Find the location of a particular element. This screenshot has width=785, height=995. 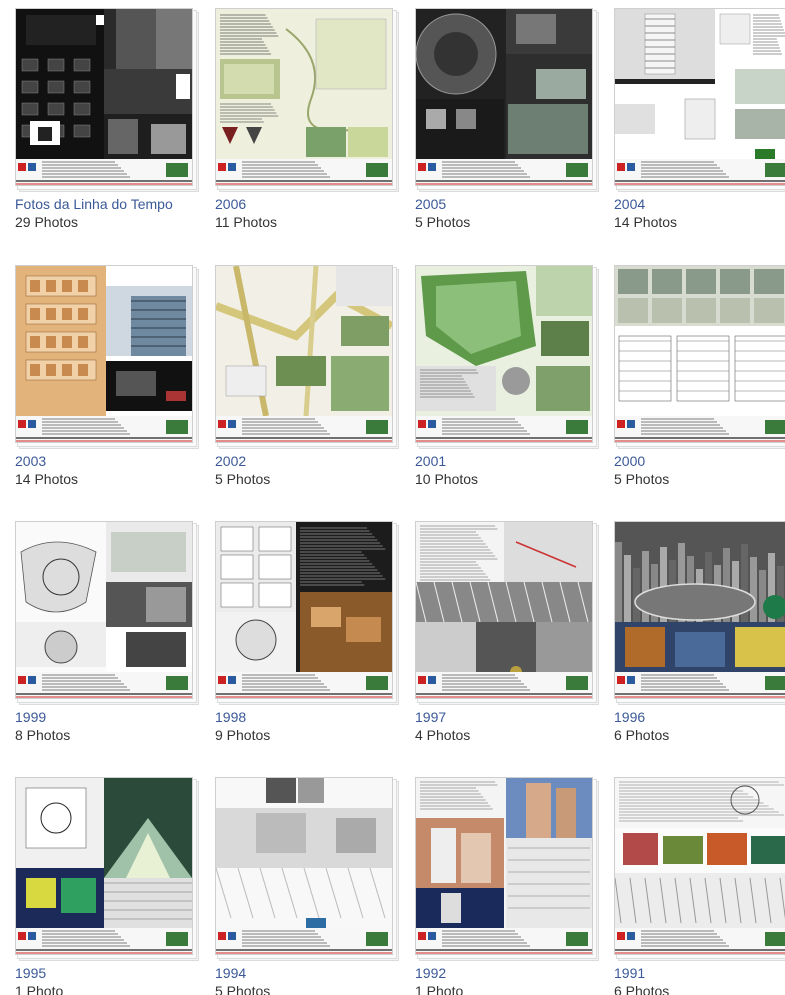

album-photo-count: 8 Photos is located at coordinates (43, 735).